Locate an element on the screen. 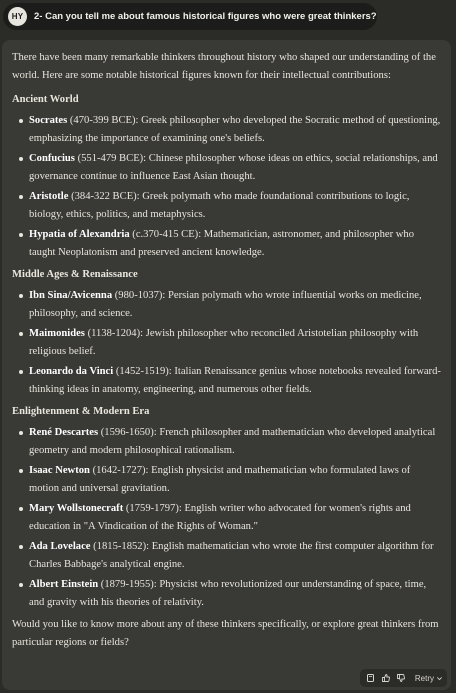  thinker-name: Maimonides is located at coordinates (57, 333).